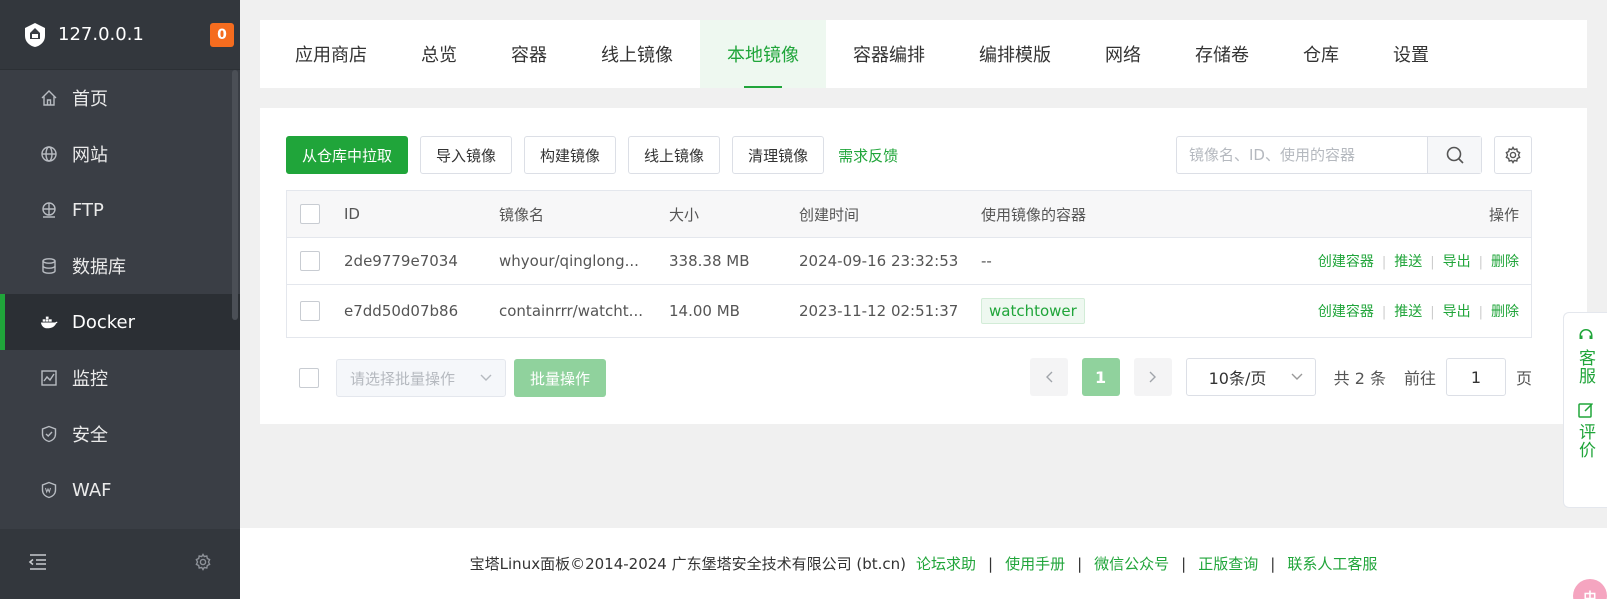 Image resolution: width=1607 pixels, height=599 pixels. I want to click on floating-service-panel: 客服 评价, so click(1585, 410).